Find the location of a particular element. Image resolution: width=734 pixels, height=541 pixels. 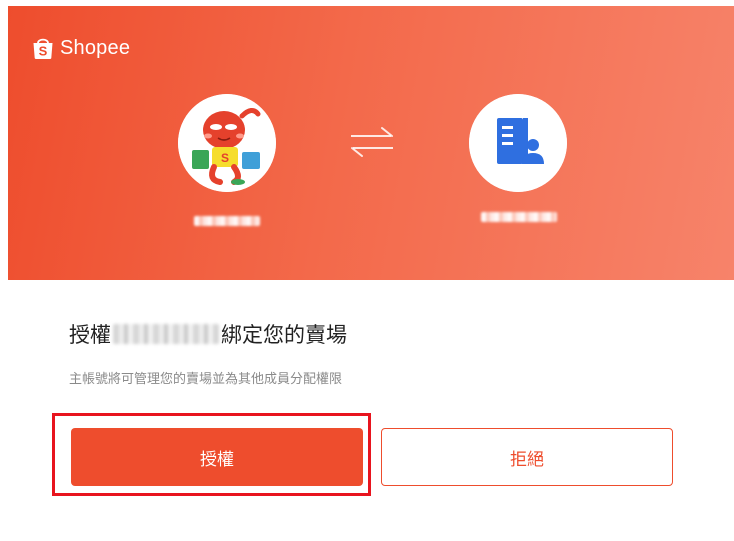

reject-button: 拒絕 is located at coordinates (527, 457).